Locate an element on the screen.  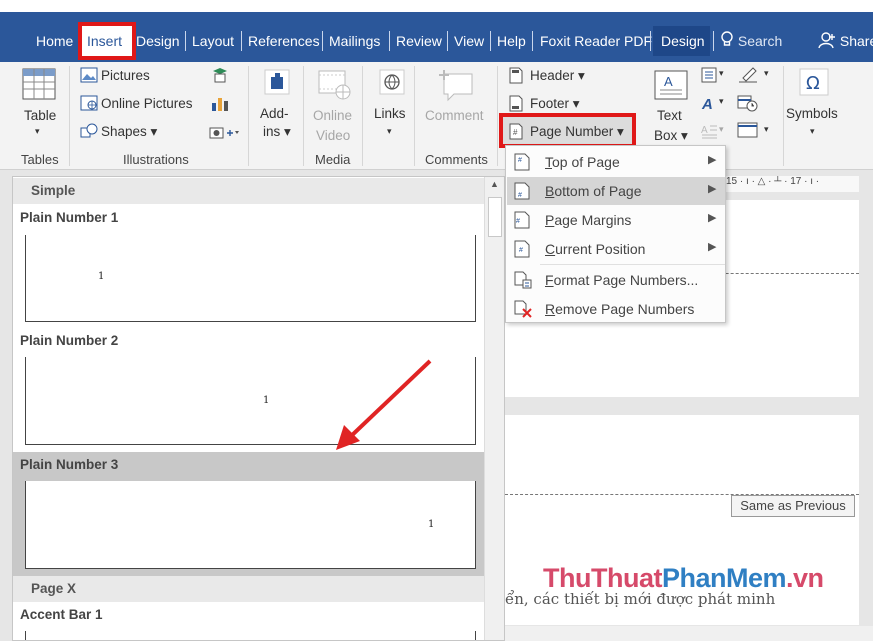
share-label: Share is located at coordinates (856, 41).